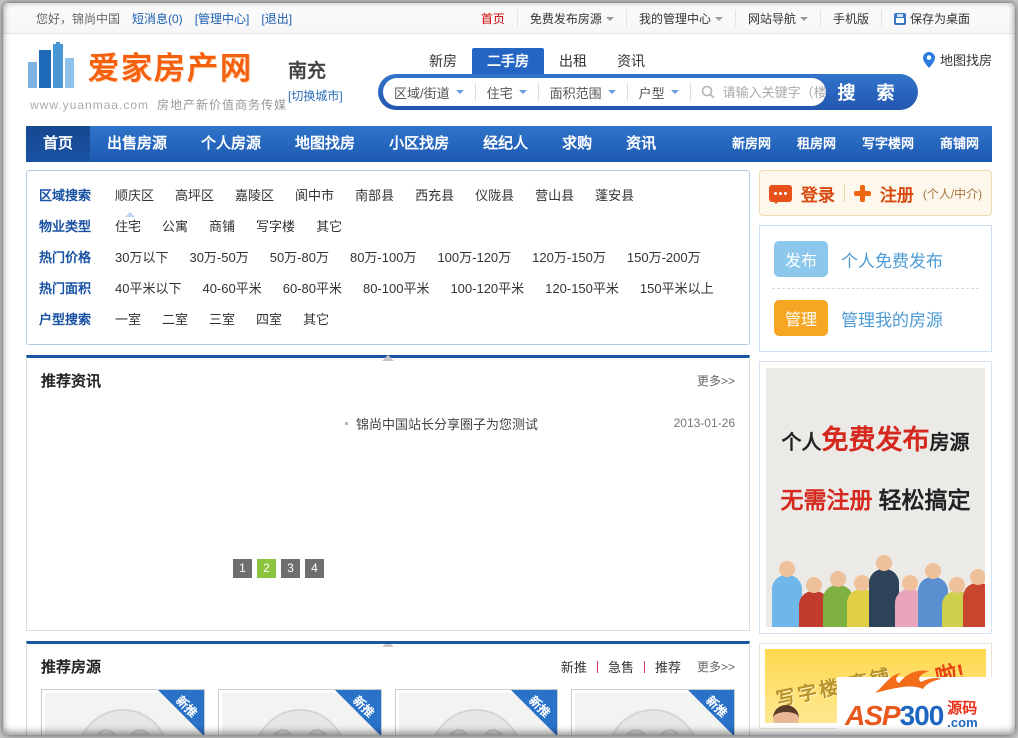  What do you see at coordinates (266, 568) in the screenshot?
I see `page-button-2: 2` at bounding box center [266, 568].